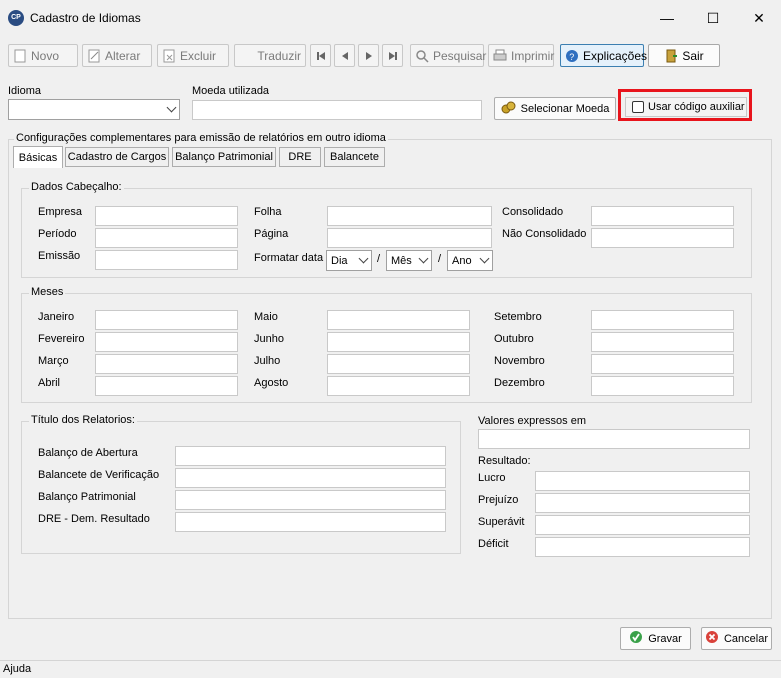  I want to click on tab-cadastro-cargos: Cadastro de Cargos, so click(117, 157).